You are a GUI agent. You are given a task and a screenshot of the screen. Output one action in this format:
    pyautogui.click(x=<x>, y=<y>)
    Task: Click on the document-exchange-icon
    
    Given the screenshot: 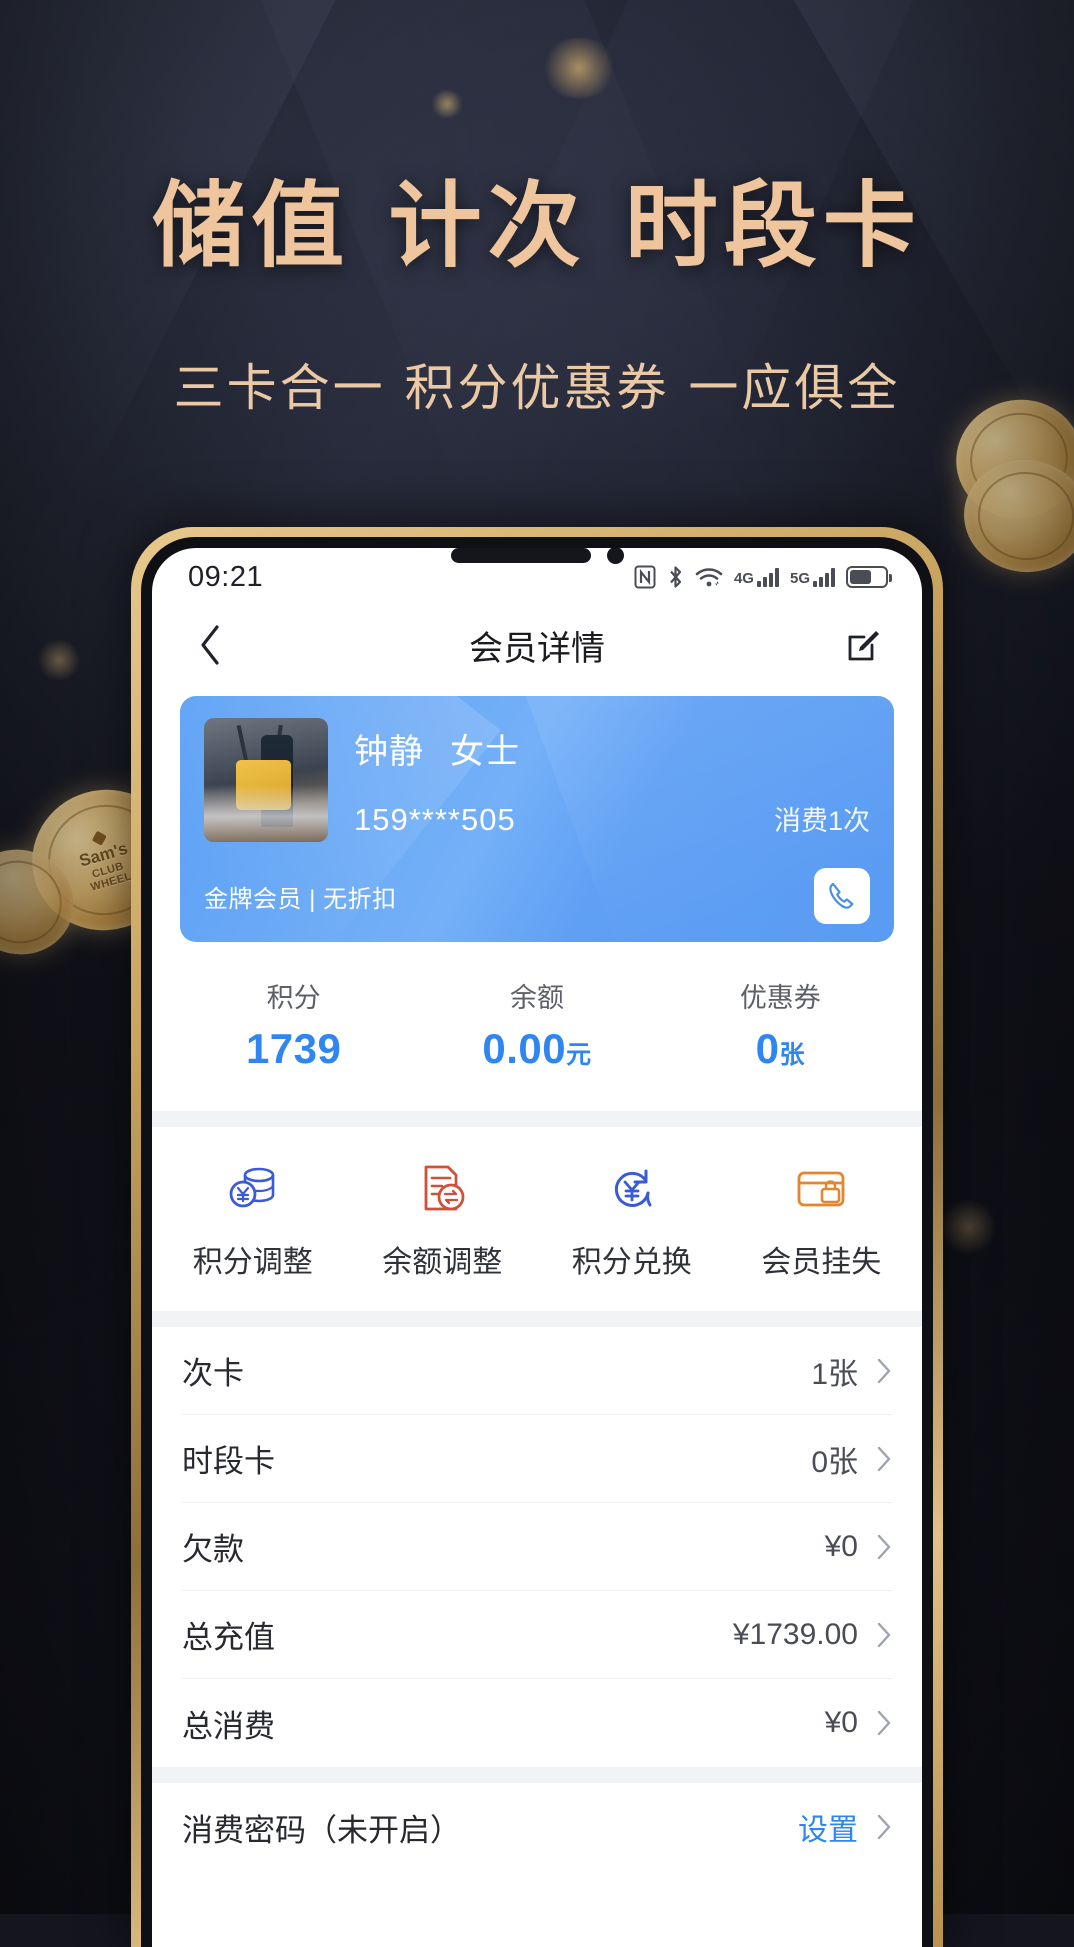 What is the action you would take?
    pyautogui.click(x=442, y=1189)
    